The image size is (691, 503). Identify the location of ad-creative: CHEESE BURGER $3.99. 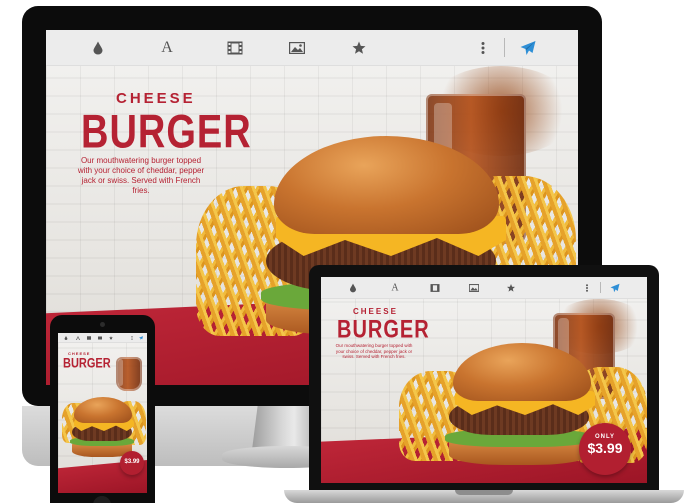
(102, 418).